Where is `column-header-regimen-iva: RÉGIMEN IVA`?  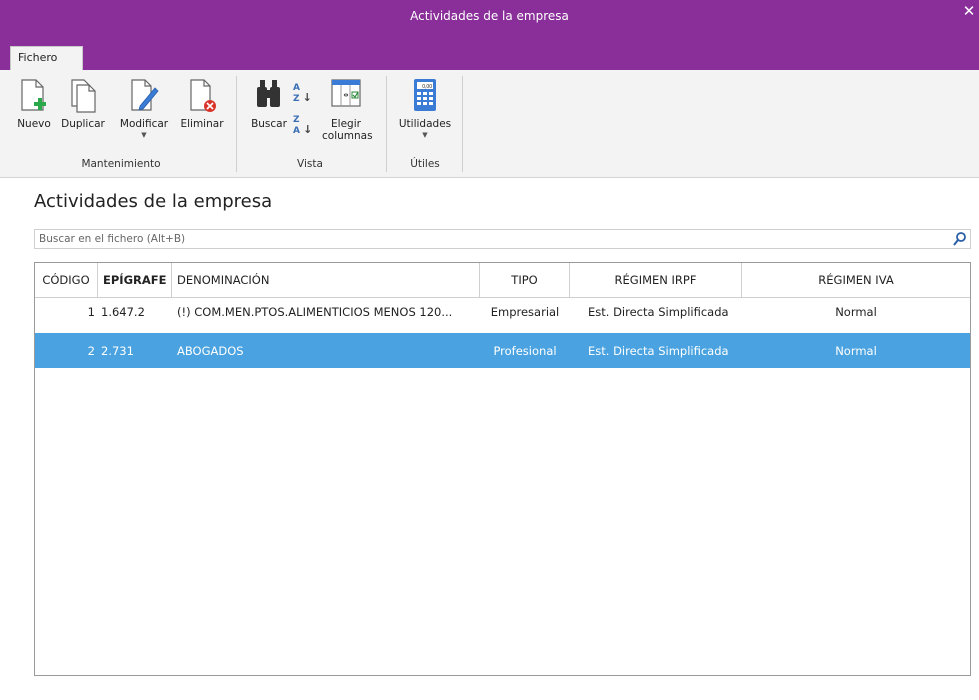 column-header-regimen-iva: RÉGIMEN IVA is located at coordinates (856, 280).